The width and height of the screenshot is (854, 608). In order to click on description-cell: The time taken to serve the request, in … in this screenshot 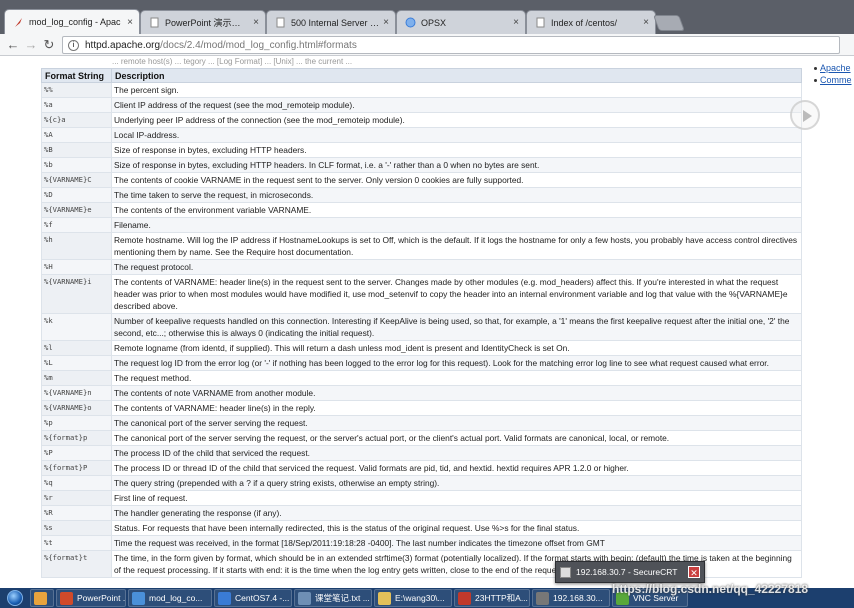, I will do `click(456, 195)`.